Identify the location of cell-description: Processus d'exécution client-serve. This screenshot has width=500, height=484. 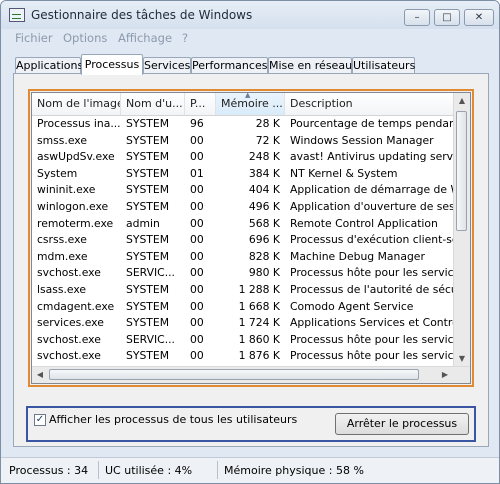
(373, 240).